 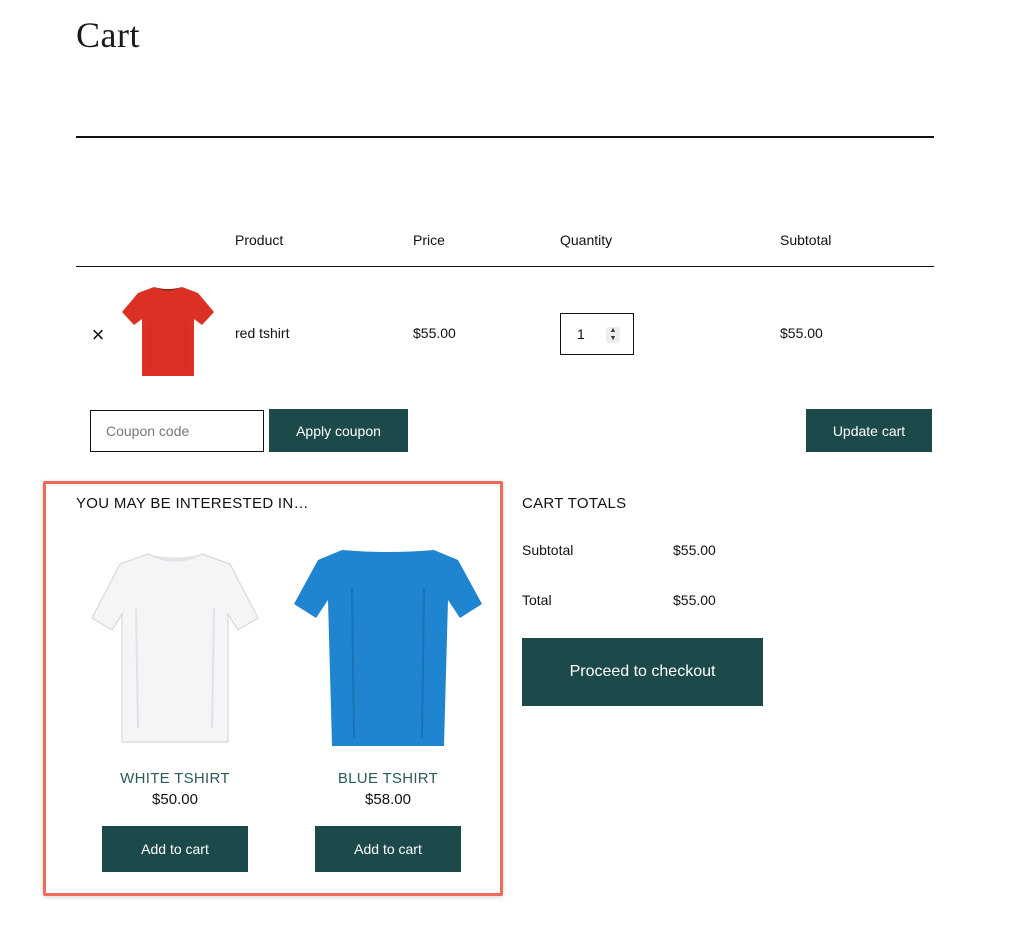 I want to click on title-divider, so click(x=505, y=137).